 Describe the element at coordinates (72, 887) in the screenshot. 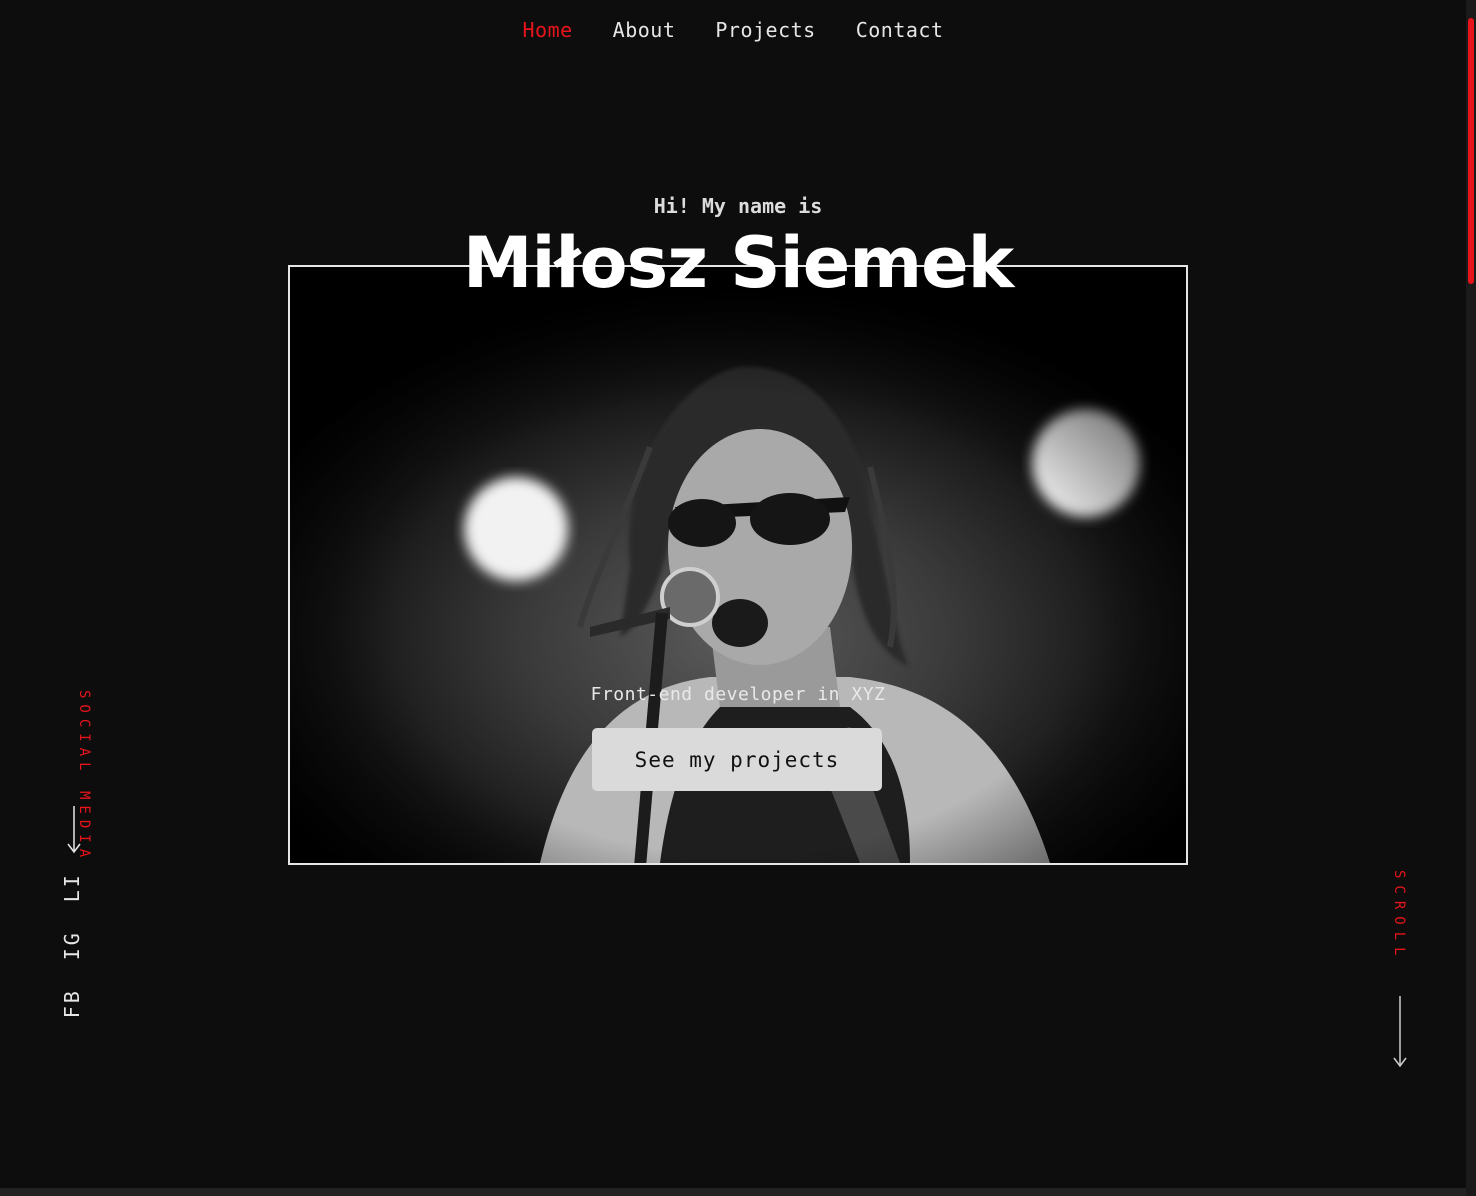

I see `social-link-li: LI` at that location.